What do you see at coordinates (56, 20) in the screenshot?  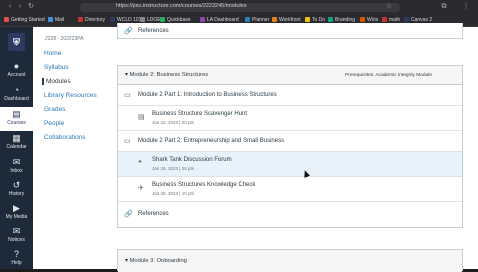 I see `bookmark: Mail` at bounding box center [56, 20].